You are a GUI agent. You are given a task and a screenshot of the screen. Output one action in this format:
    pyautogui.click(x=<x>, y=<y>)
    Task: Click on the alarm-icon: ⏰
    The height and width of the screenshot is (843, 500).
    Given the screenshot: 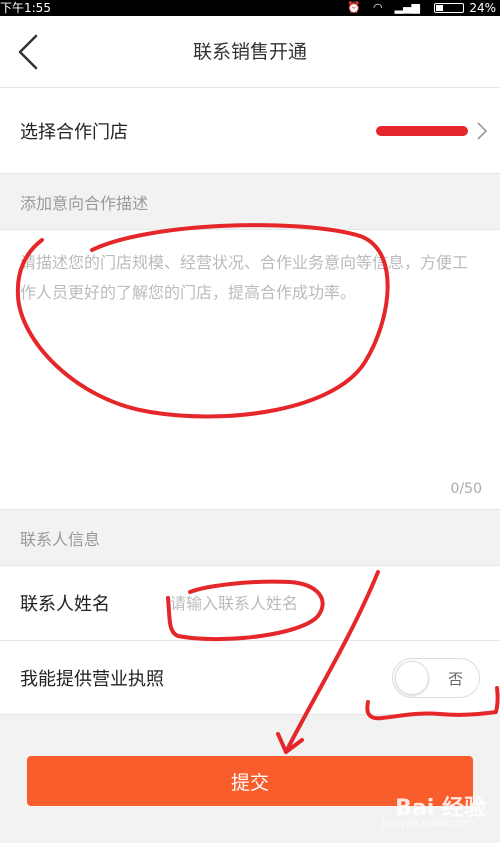 What is the action you would take?
    pyautogui.click(x=354, y=7)
    